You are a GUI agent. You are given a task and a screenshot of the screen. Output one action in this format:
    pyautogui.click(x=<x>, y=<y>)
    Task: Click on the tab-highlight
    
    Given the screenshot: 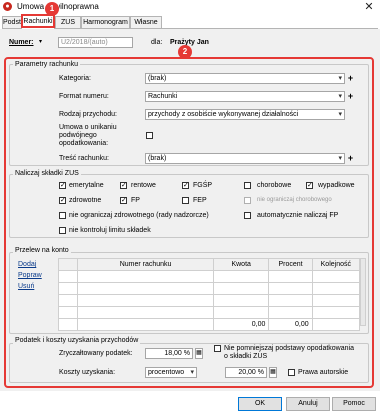 What is the action you would take?
    pyautogui.click(x=38, y=21)
    